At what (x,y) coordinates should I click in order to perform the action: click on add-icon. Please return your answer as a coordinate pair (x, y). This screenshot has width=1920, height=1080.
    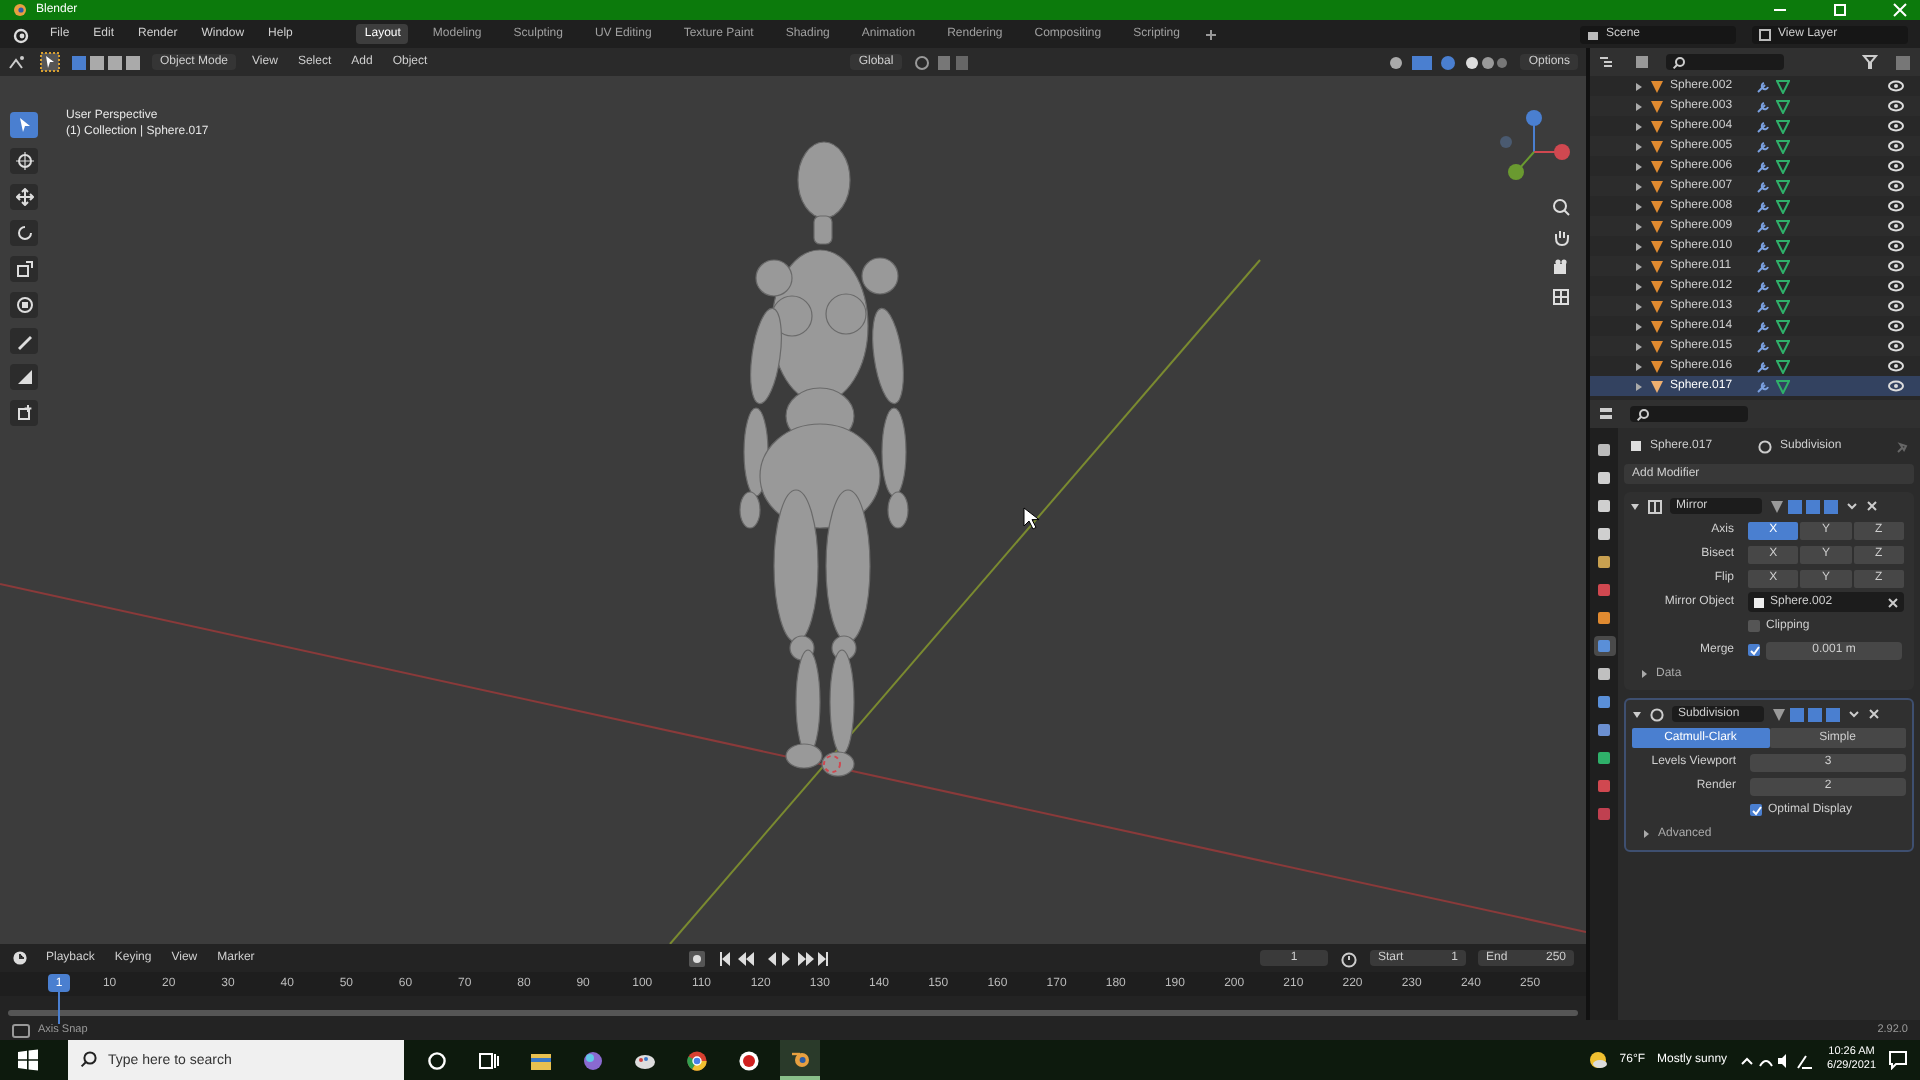
    Looking at the image, I should click on (1210, 34).